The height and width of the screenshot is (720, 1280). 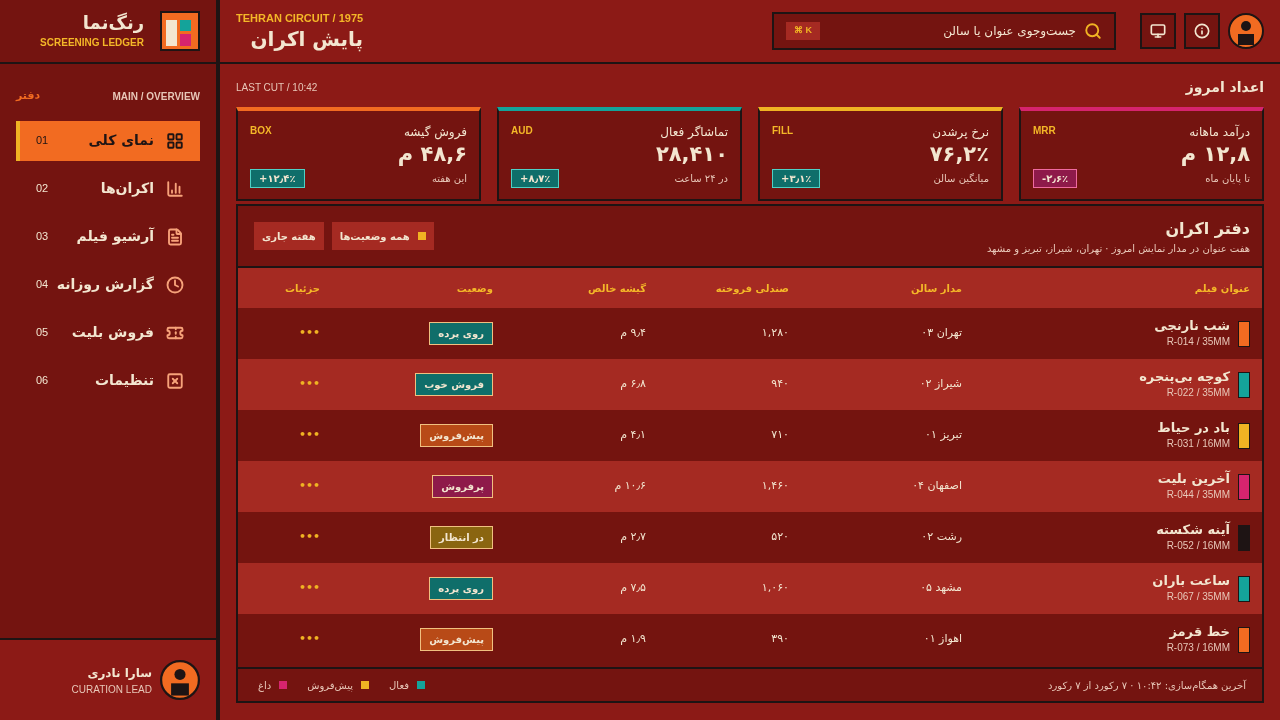 What do you see at coordinates (952, 31) in the screenshot?
I see `search-field: جست‌وجوی عنوان یا سالن` at bounding box center [952, 31].